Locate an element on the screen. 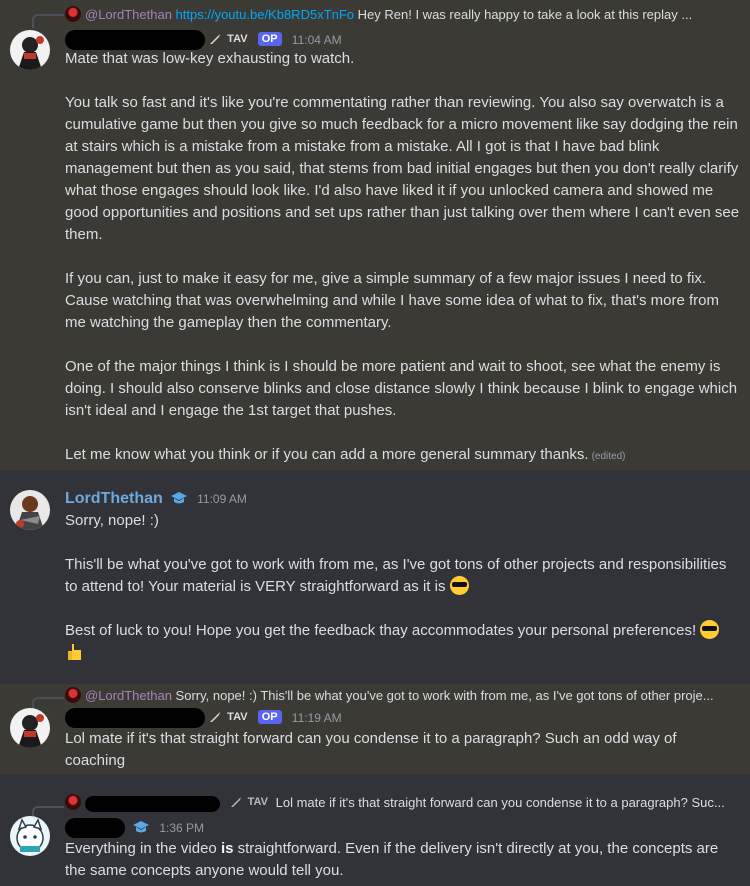 The width and height of the screenshot is (750, 886). message-header: TAV OP 11:04 AM is located at coordinates (203, 40).